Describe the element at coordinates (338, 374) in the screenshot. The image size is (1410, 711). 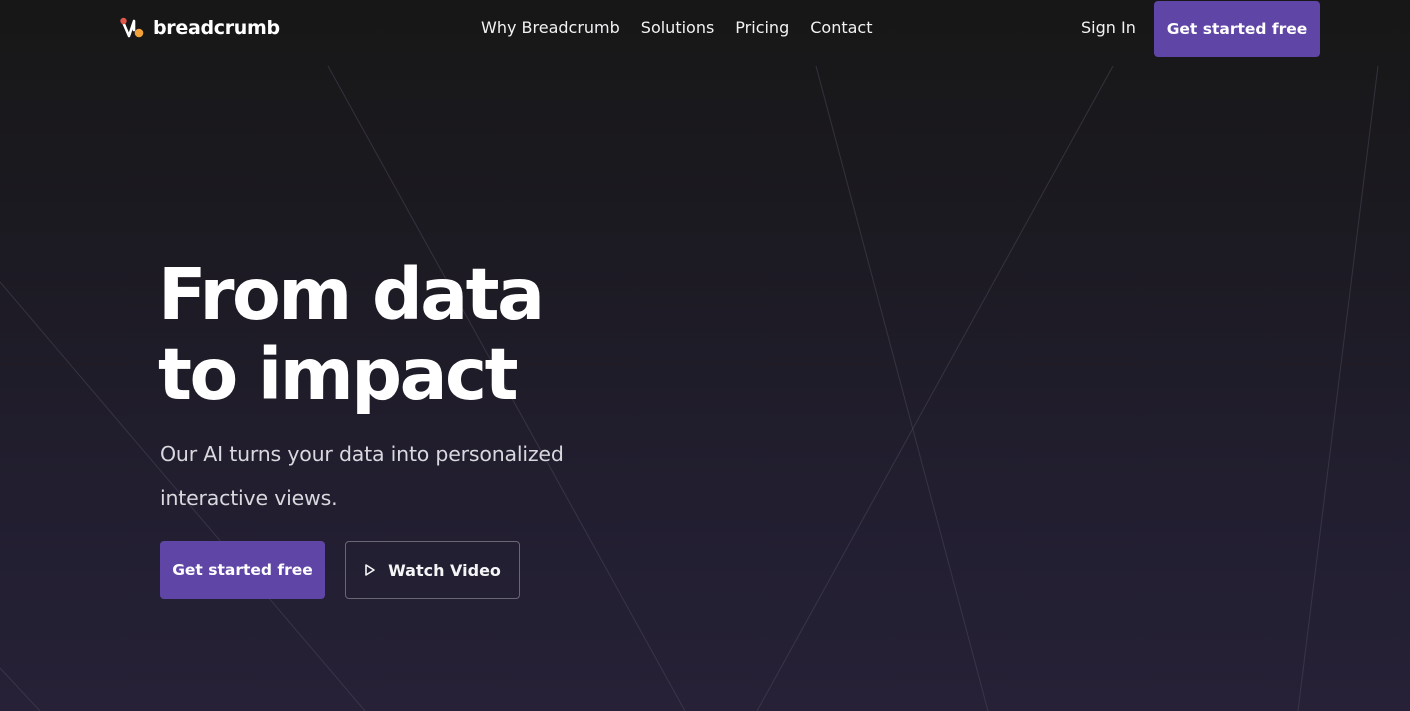
I see `hero-title-line-2: to impact` at that location.